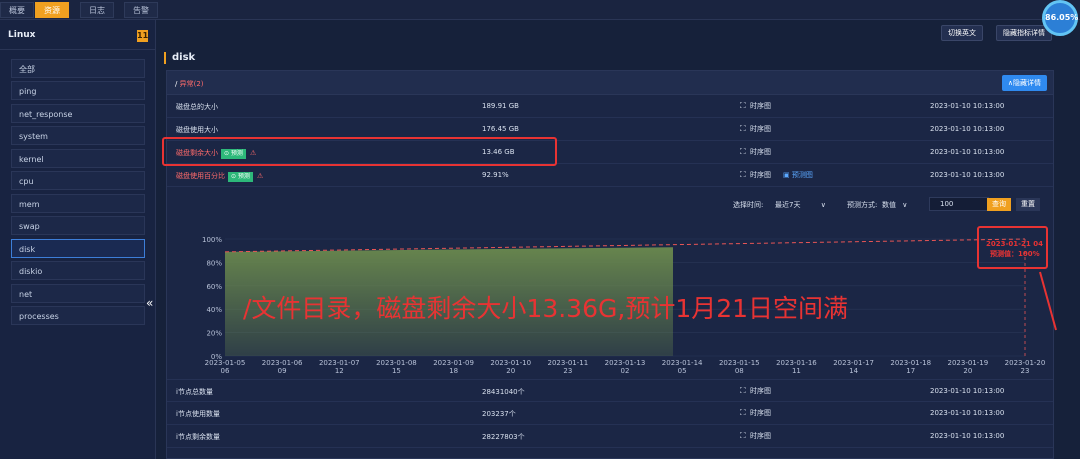  Describe the element at coordinates (999, 204) in the screenshot. I see `query-button: 查询` at that location.